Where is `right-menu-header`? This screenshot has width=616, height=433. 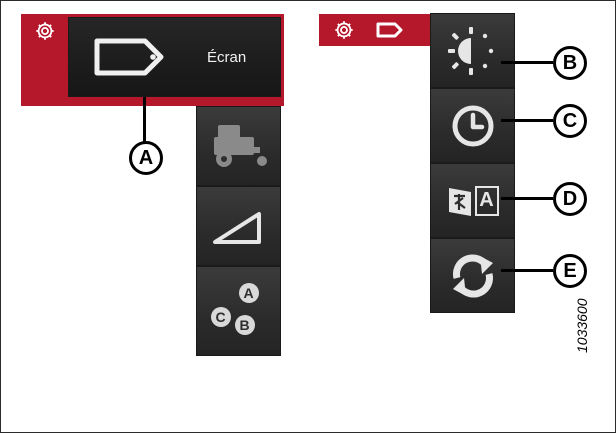 right-menu-header is located at coordinates (374, 30).